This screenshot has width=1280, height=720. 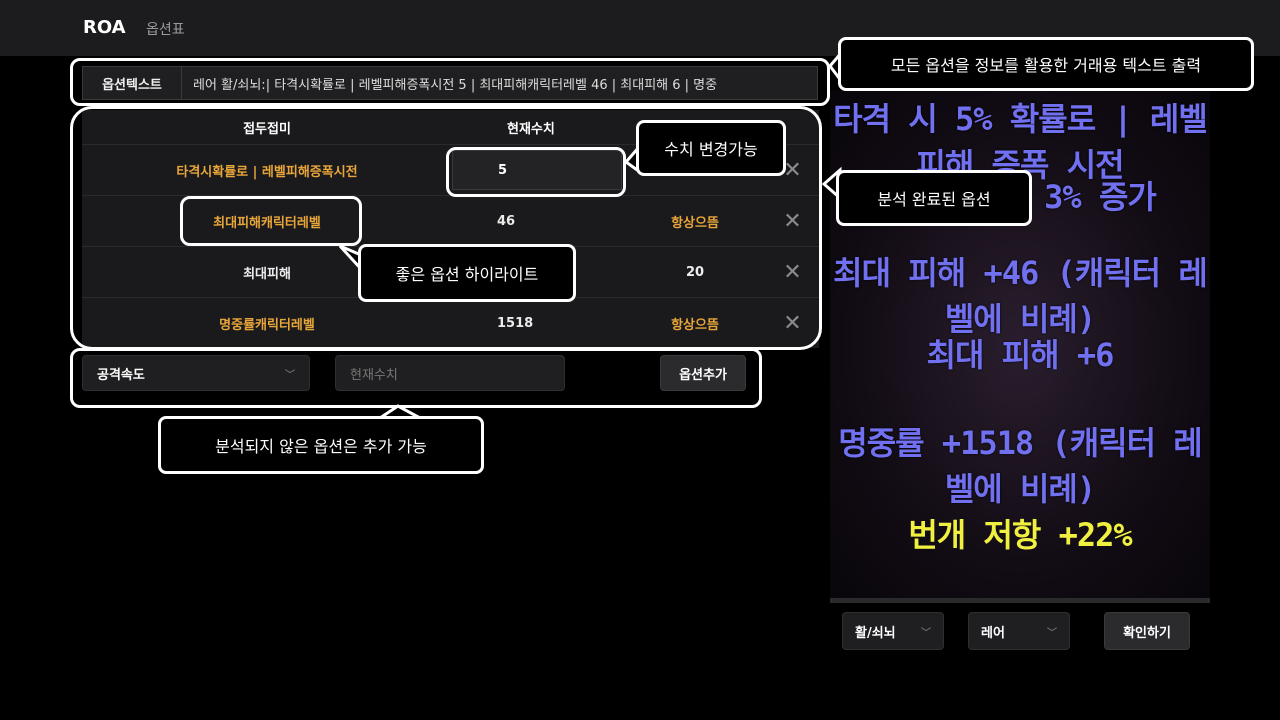 I want to click on callout-unanalyzed: 분석되지 않은 옵션은 추가 가능, so click(x=321, y=445).